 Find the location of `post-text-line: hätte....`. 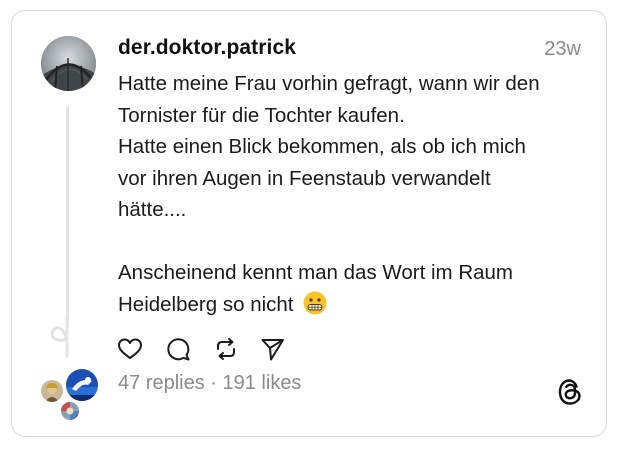

post-text-line: hätte.... is located at coordinates (152, 209).